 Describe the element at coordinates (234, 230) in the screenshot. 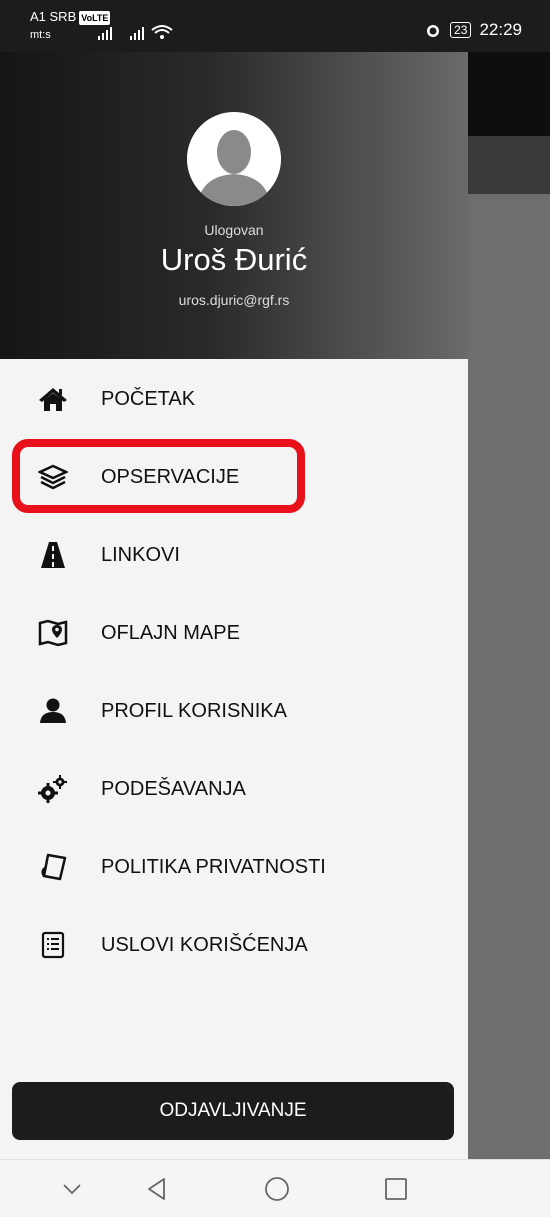

I see `logged-in-label: Ulogovan` at that location.